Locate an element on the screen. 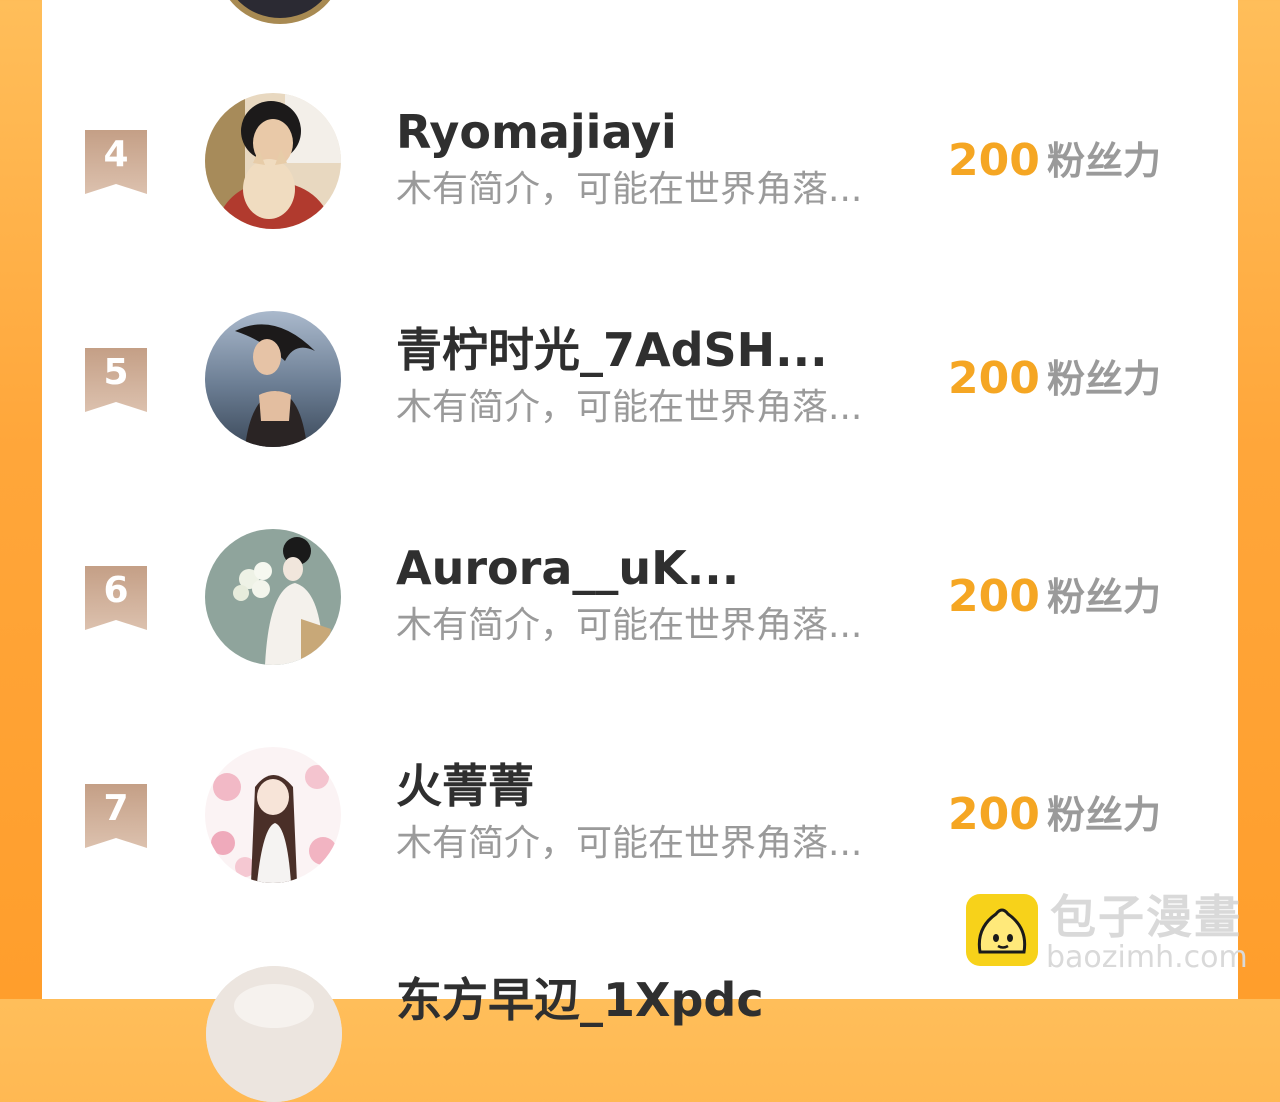  avatar-partial-bottom is located at coordinates (274, 1034).